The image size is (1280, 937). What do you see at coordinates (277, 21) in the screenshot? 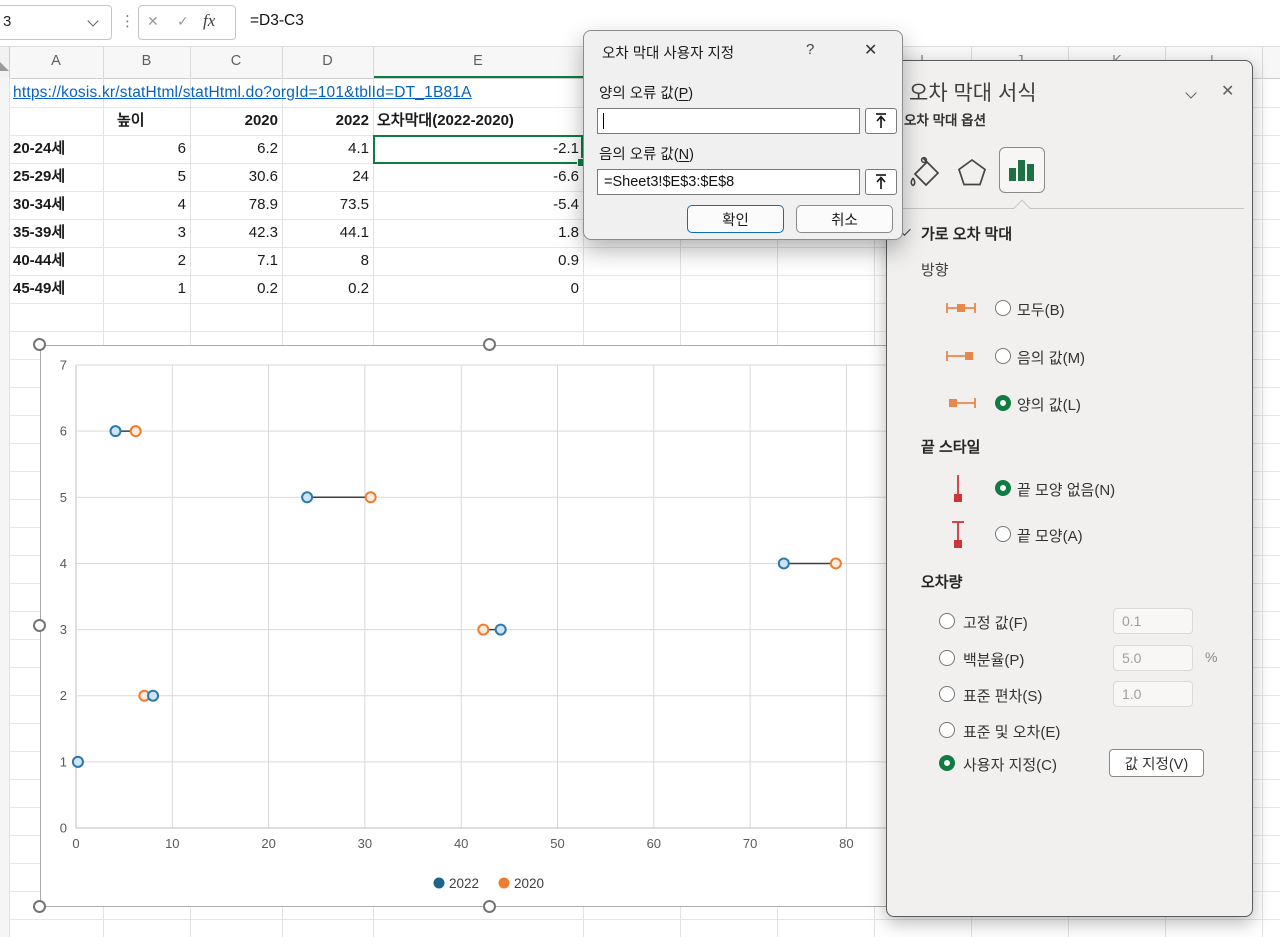
I see `formula-input: =D3-C3` at bounding box center [277, 21].